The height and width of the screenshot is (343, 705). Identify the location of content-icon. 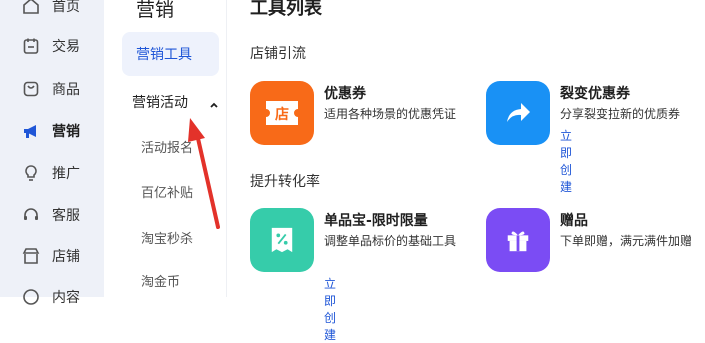
(31, 297).